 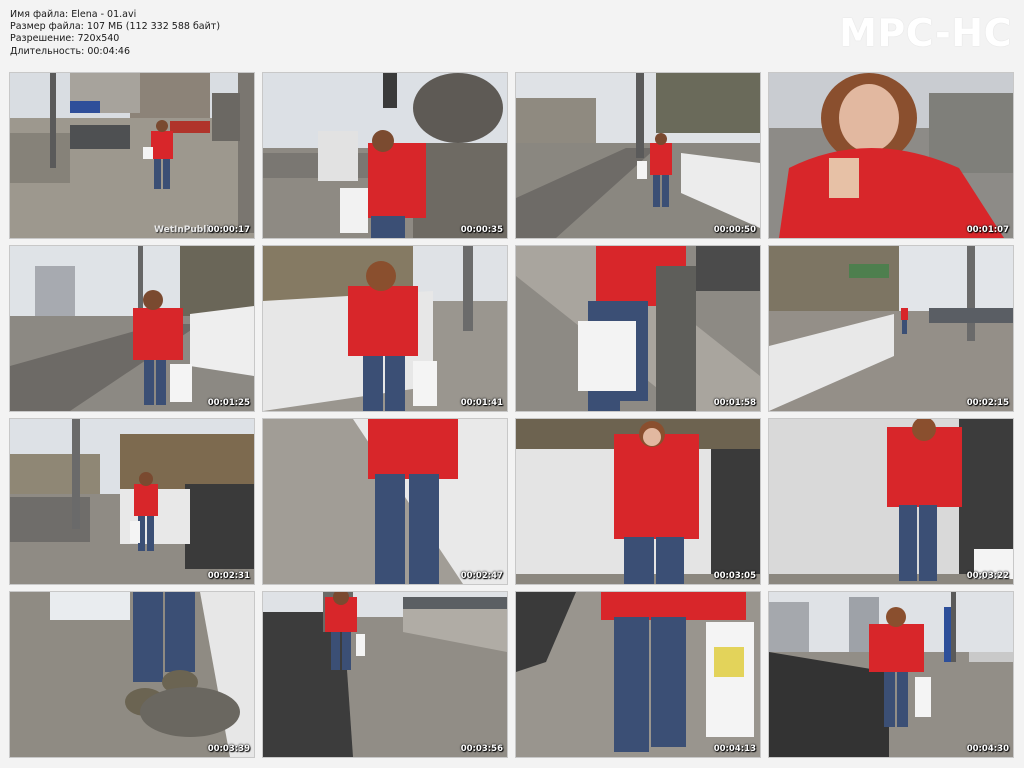 I want to click on scene-standing-wall, so click(x=891, y=501).